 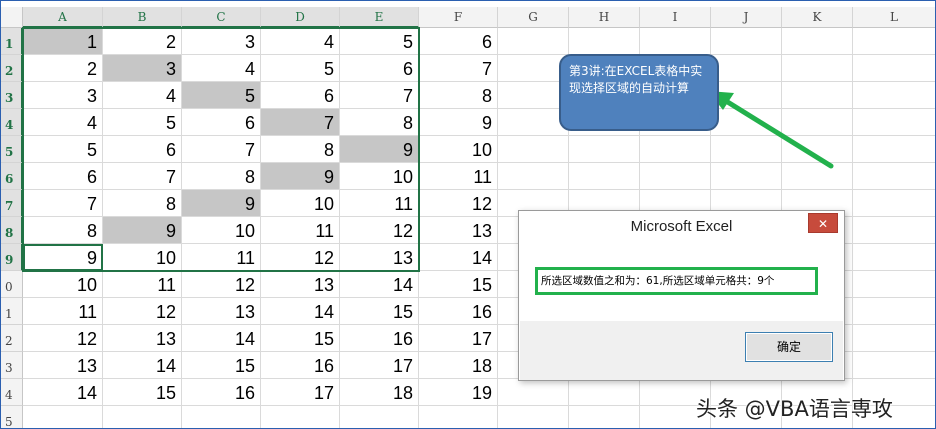 I want to click on dialog-footer: 确定, so click(x=681, y=350).